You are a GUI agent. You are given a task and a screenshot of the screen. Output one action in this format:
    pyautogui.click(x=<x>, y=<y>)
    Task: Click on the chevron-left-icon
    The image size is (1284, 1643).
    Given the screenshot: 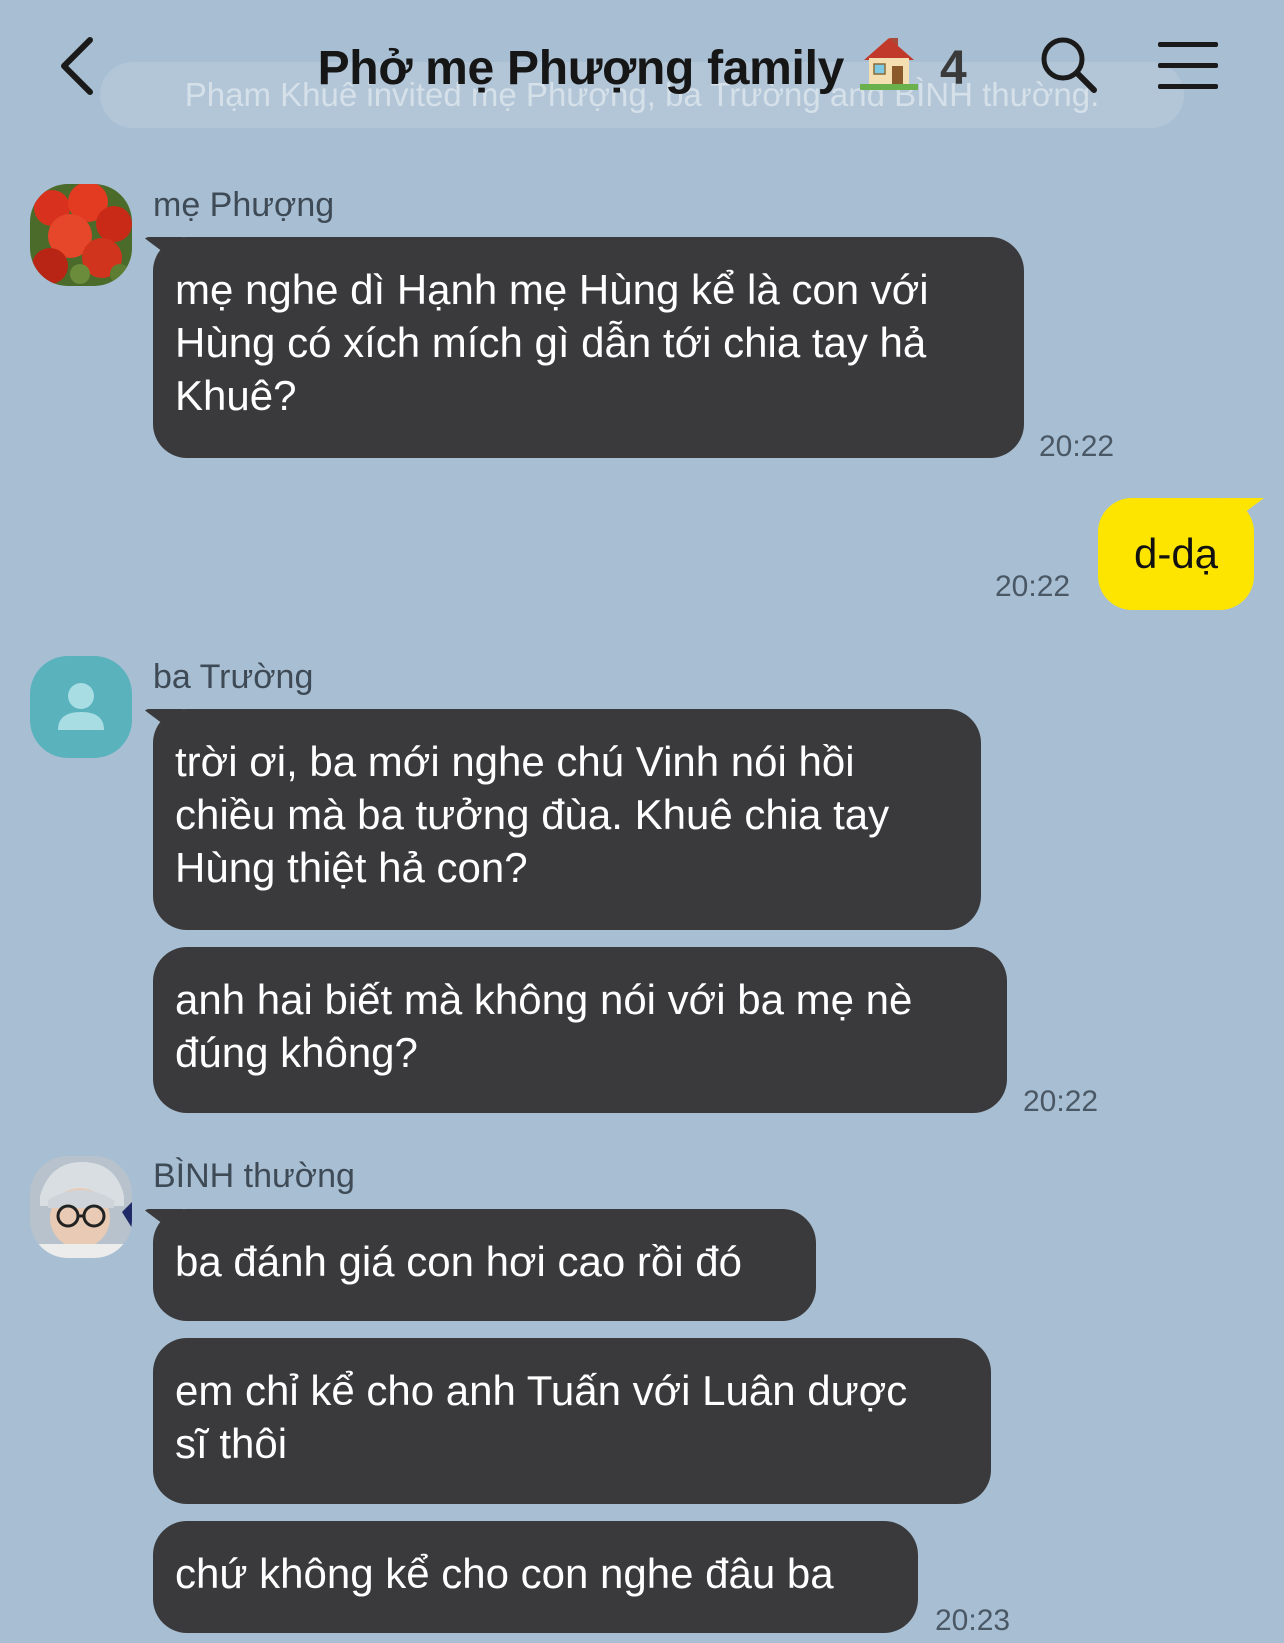 What is the action you would take?
    pyautogui.click(x=77, y=66)
    